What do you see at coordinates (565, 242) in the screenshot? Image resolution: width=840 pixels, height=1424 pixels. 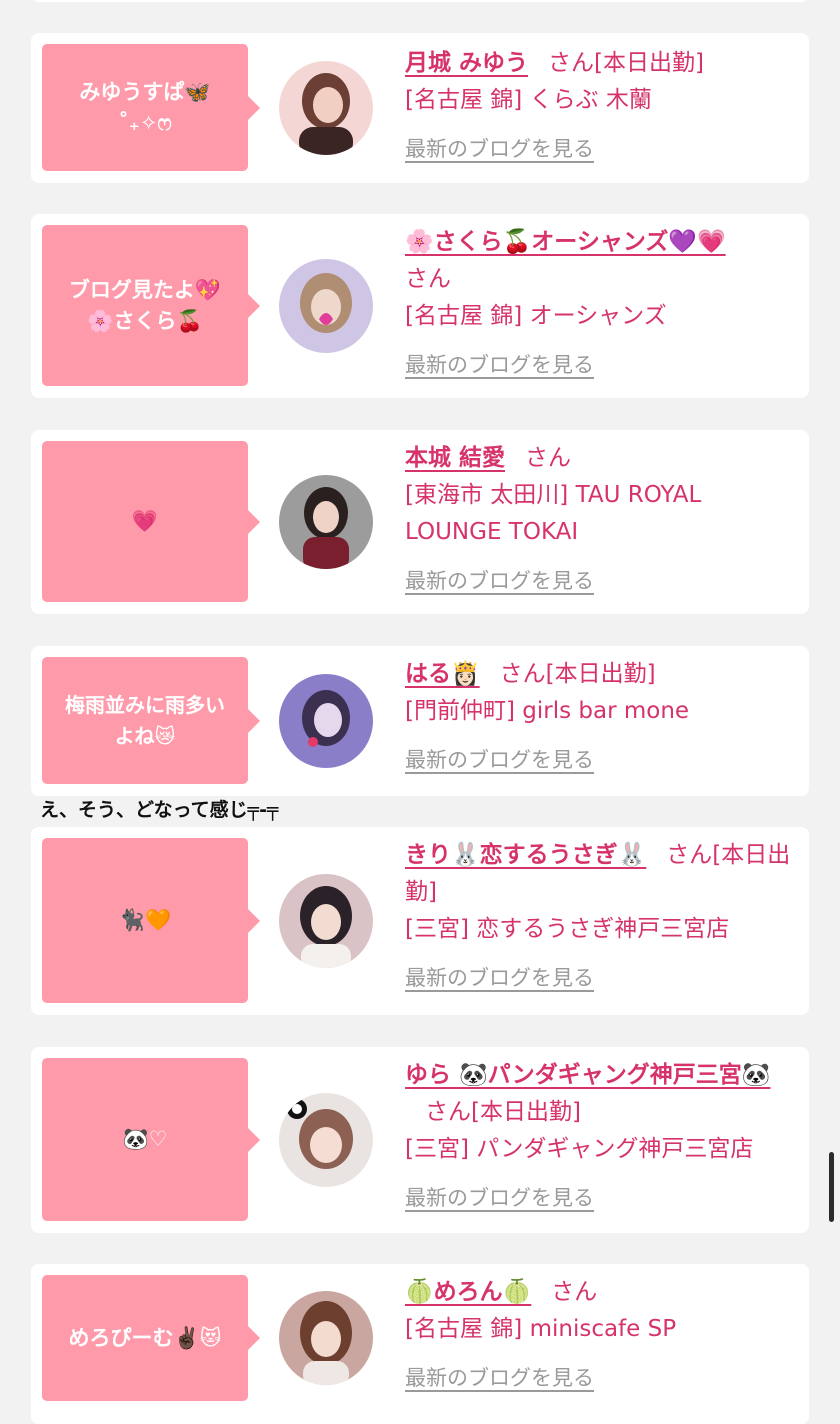 I see `cast-name-link: 🌸さくら🍒オーシャンズ💜💗` at bounding box center [565, 242].